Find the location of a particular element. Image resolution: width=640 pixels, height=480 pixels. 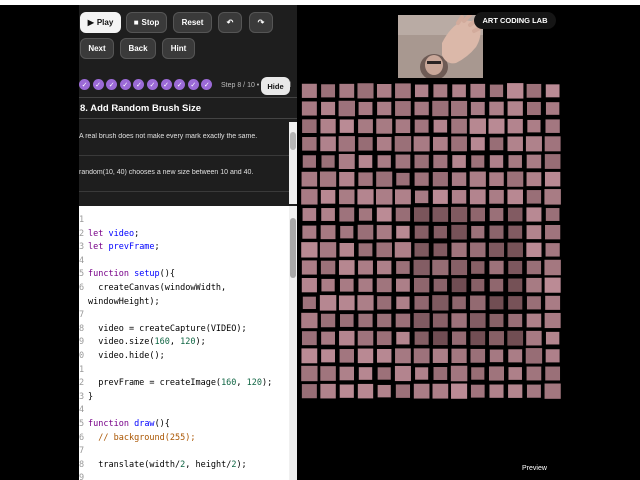

code-line: 6 createCanvas(windowWidth, is located at coordinates (152, 289).